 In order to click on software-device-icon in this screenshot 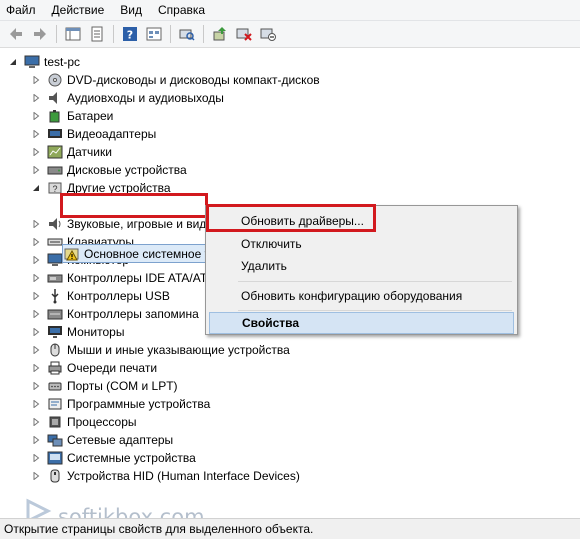, I will do `click(55, 404)`.